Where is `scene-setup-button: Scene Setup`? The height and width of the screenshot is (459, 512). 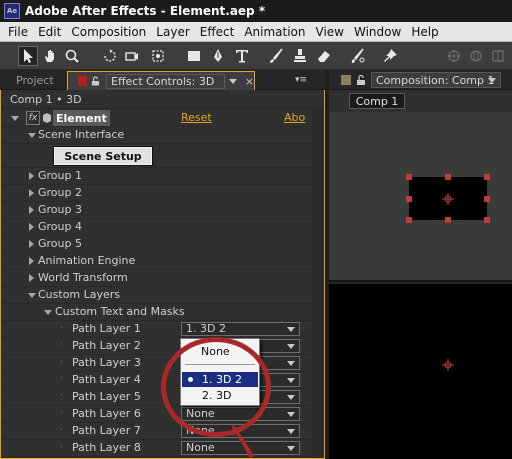 scene-setup-button: Scene Setup is located at coordinates (103, 156).